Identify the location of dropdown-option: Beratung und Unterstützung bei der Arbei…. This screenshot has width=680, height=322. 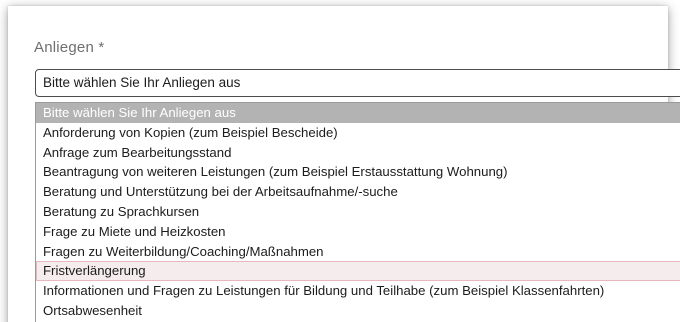
(358, 192).